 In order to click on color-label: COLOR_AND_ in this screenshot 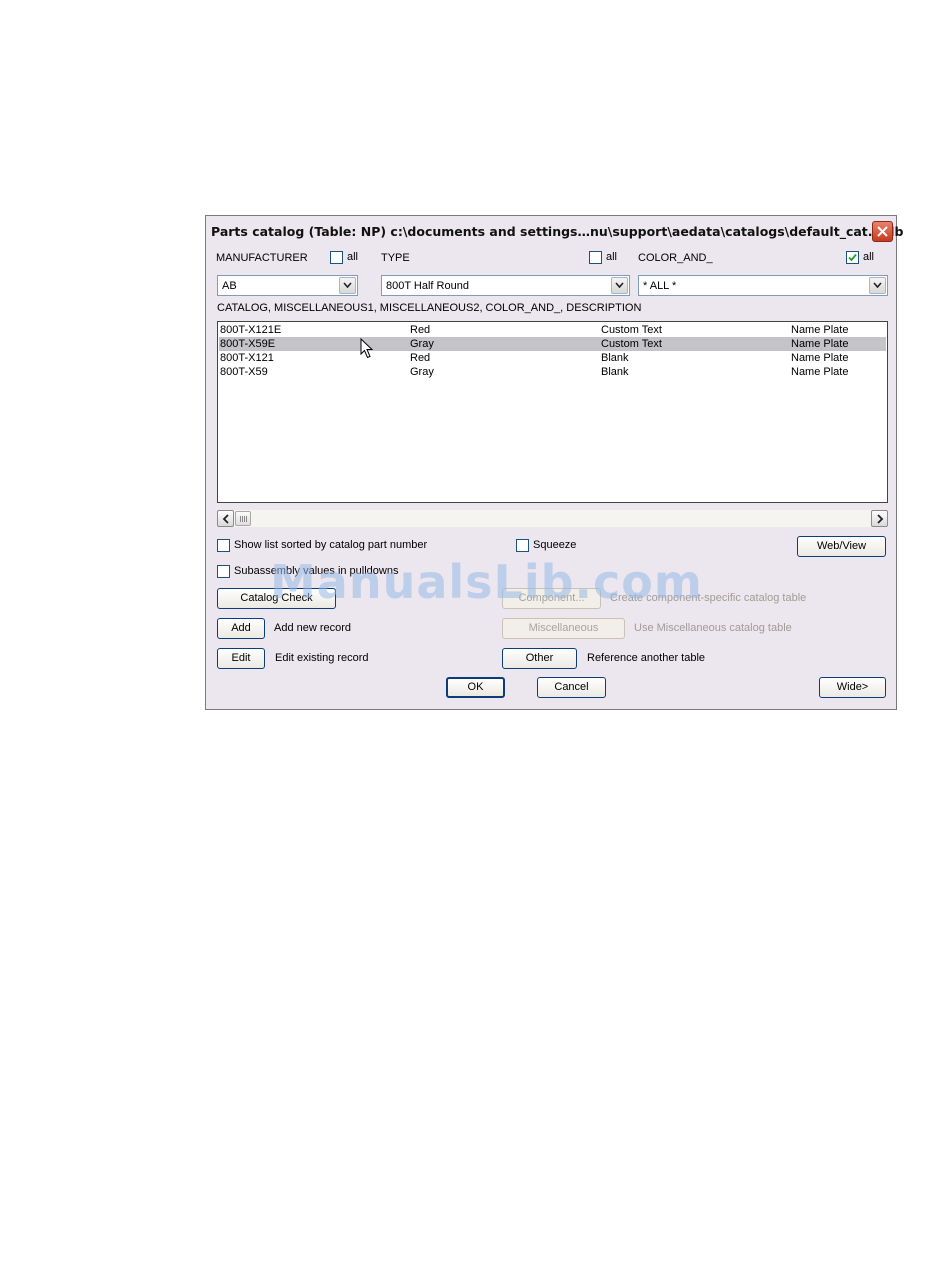, I will do `click(675, 258)`.